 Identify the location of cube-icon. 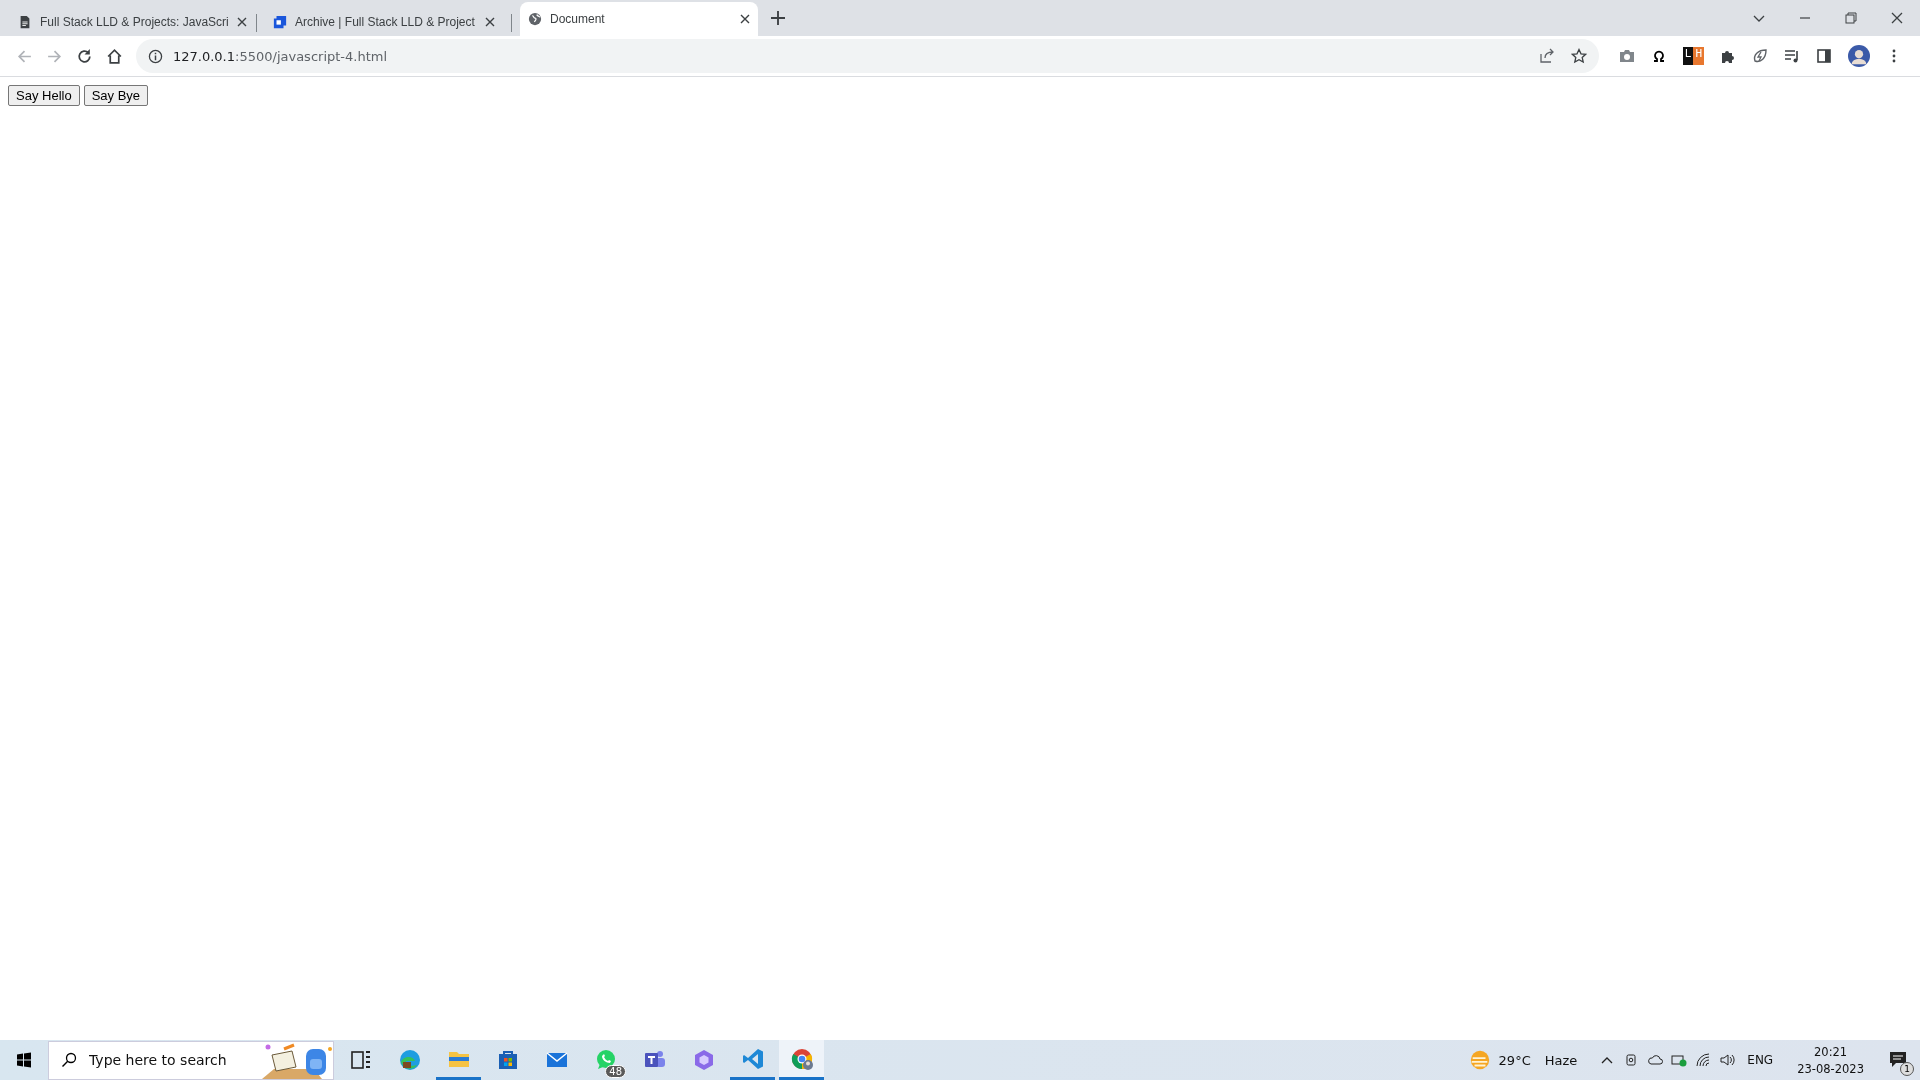
(280, 22).